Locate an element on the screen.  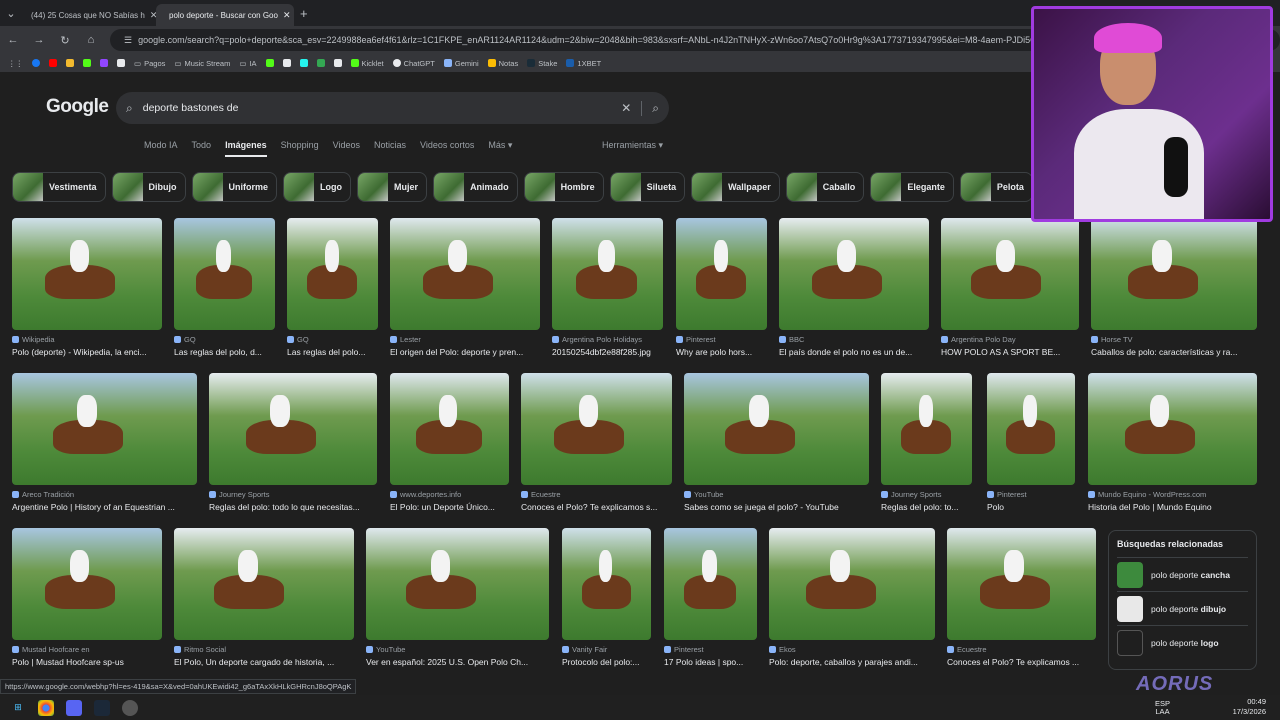
apps-icon: ⋮⋮ is located at coordinates (15, 63).